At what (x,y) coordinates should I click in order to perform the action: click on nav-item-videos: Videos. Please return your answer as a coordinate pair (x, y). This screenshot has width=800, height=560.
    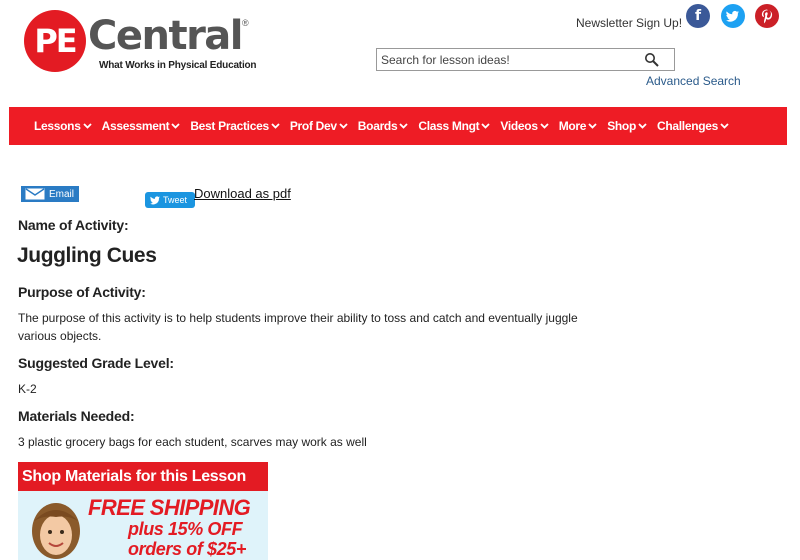
    Looking at the image, I should click on (524, 126).